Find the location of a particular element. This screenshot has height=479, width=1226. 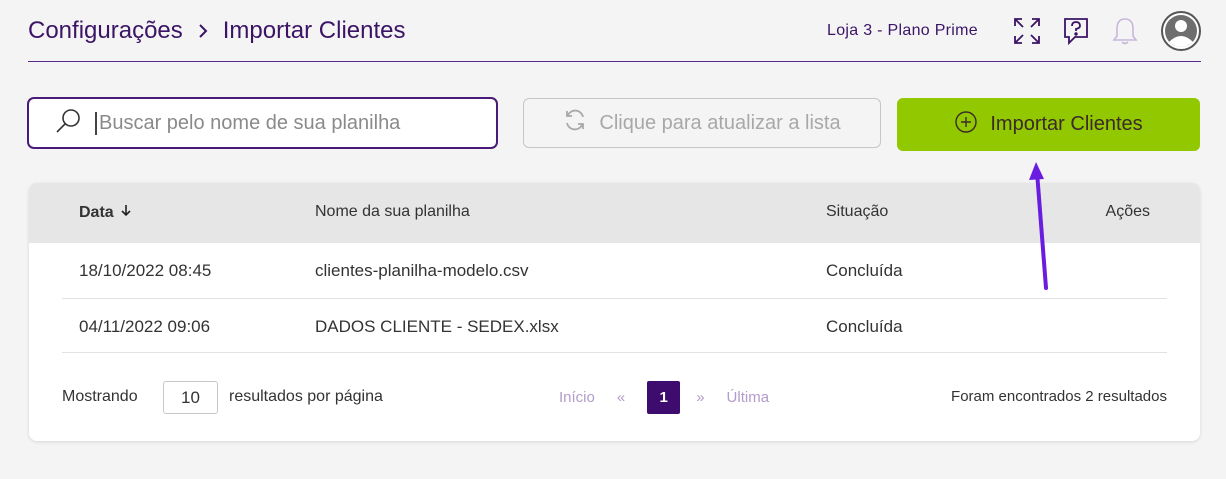

breadcrumb-item-importar-clientes: Importar Clientes is located at coordinates (314, 30).